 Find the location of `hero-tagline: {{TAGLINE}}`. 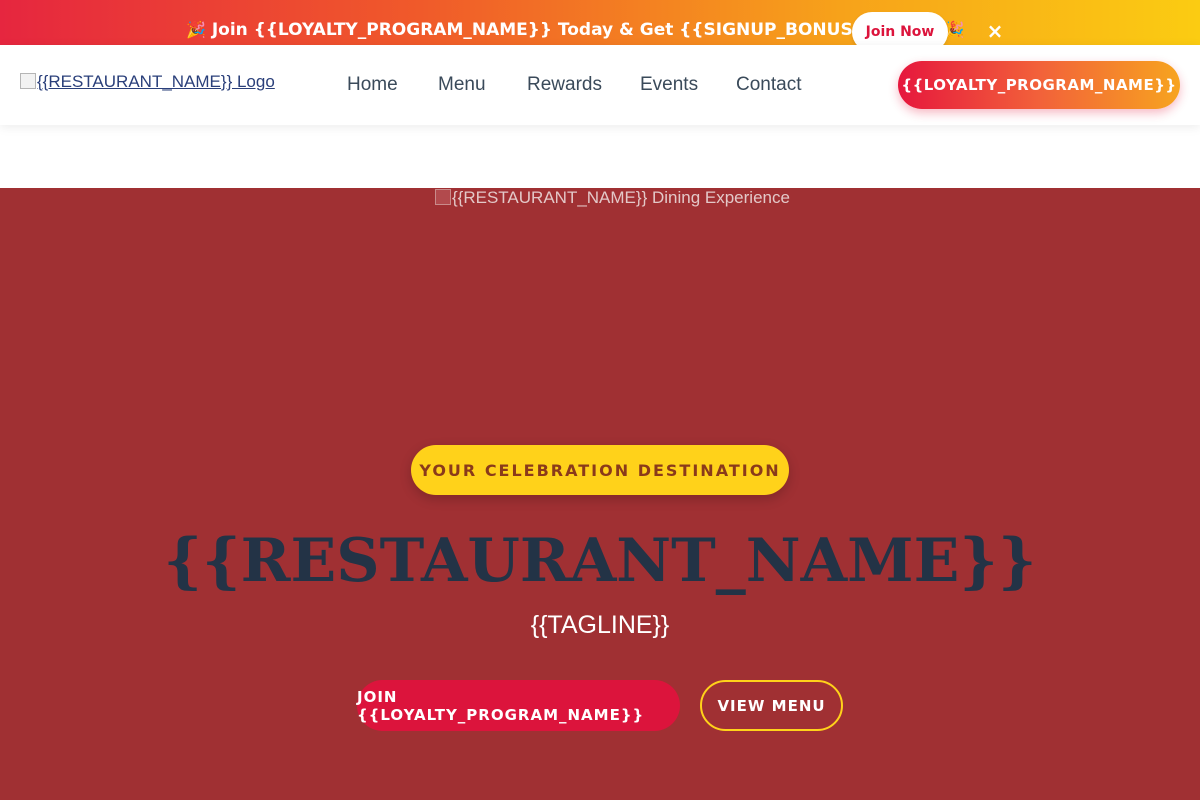

hero-tagline: {{TAGLINE}} is located at coordinates (600, 625).